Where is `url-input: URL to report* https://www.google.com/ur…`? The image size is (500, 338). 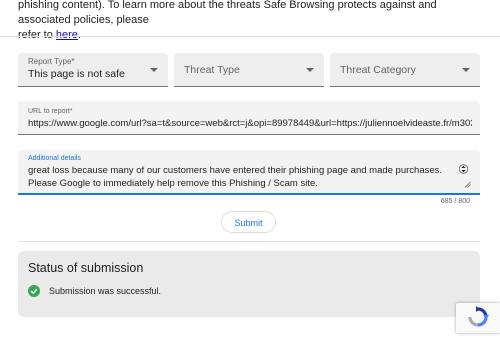 url-input: URL to report* https://www.google.com/ur… is located at coordinates (249, 118).